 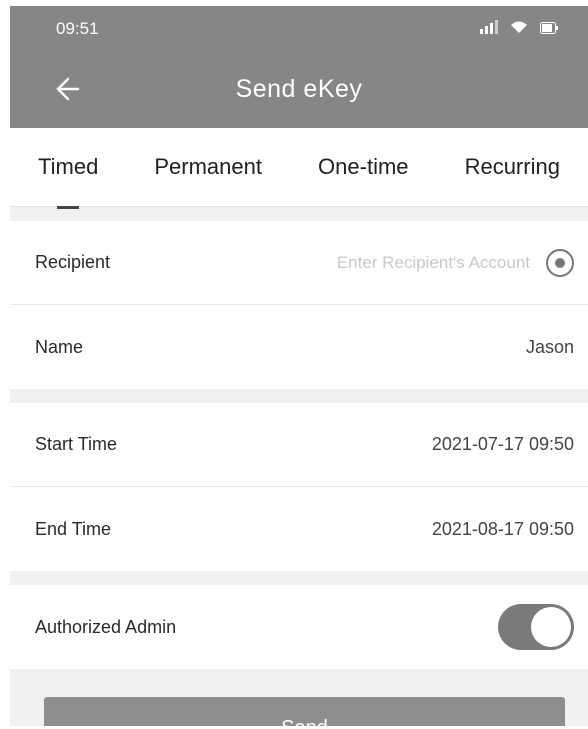 I want to click on start-time-value: 2021-07-17 09:50, so click(x=502, y=444).